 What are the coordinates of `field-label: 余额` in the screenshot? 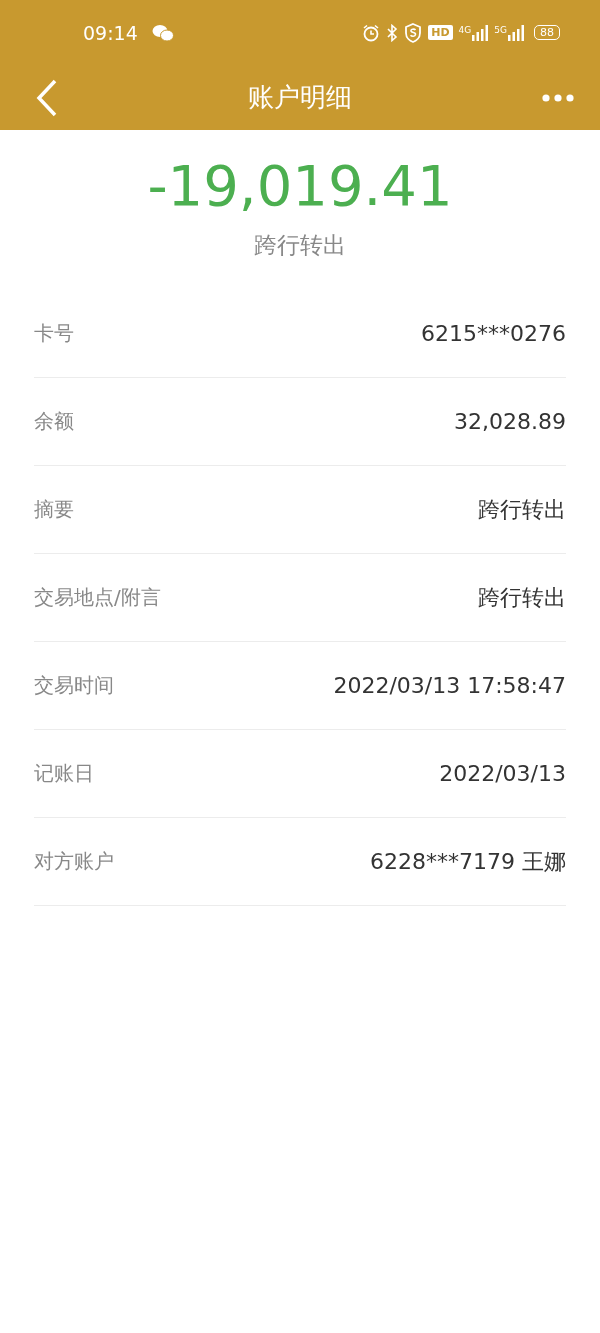 It's located at (54, 421).